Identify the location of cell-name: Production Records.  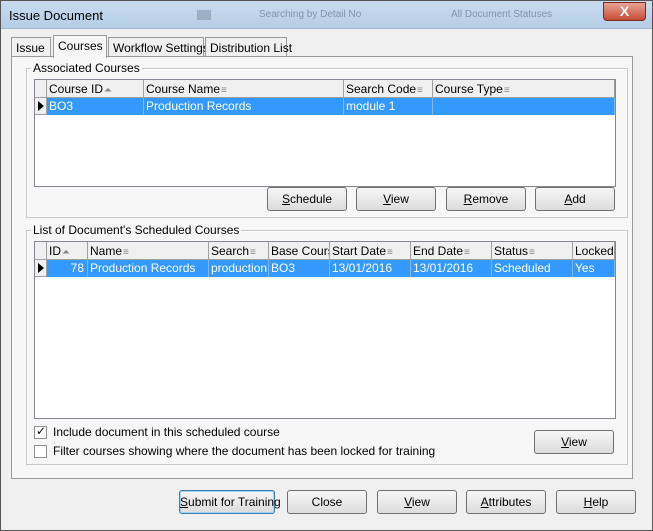
(148, 268).